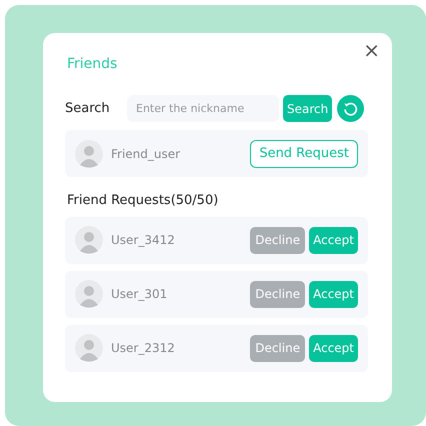  I want to click on refresh-icon, so click(350, 108).